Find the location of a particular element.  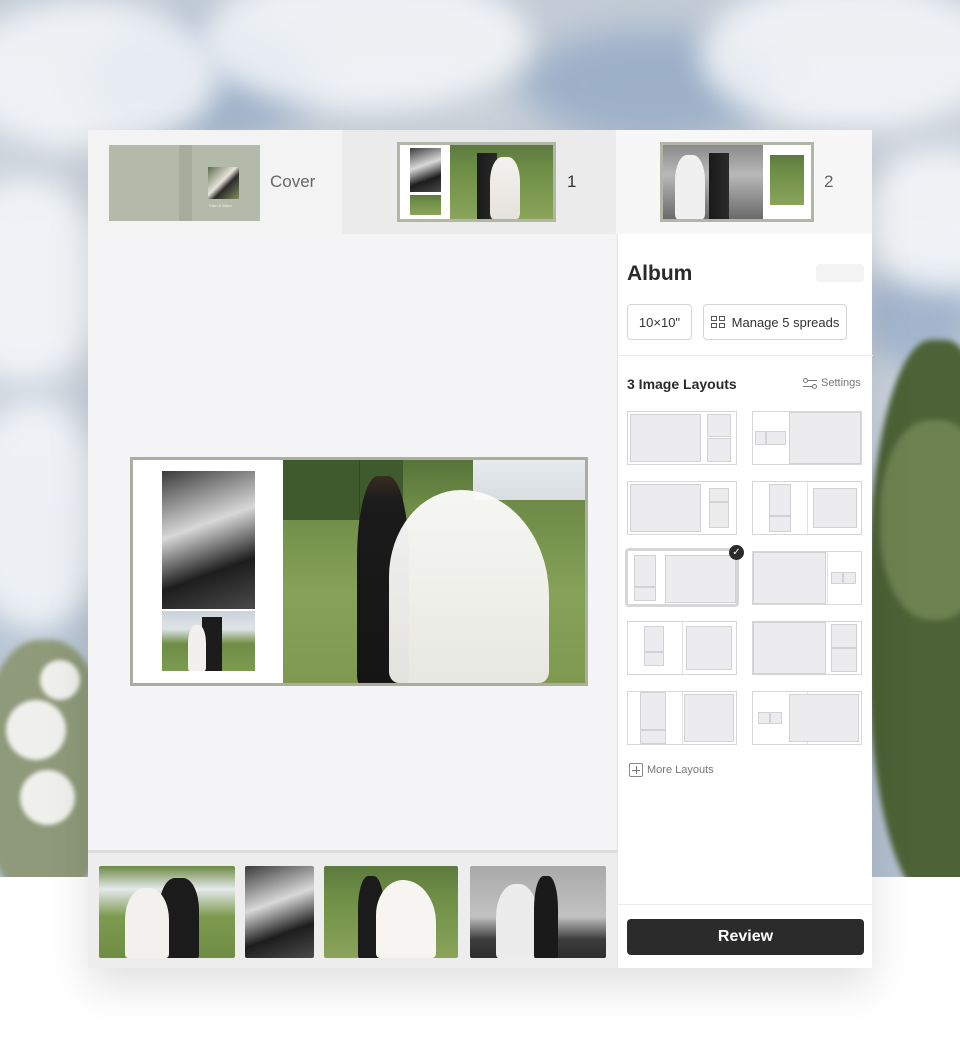

spread-preview is located at coordinates (359, 571).